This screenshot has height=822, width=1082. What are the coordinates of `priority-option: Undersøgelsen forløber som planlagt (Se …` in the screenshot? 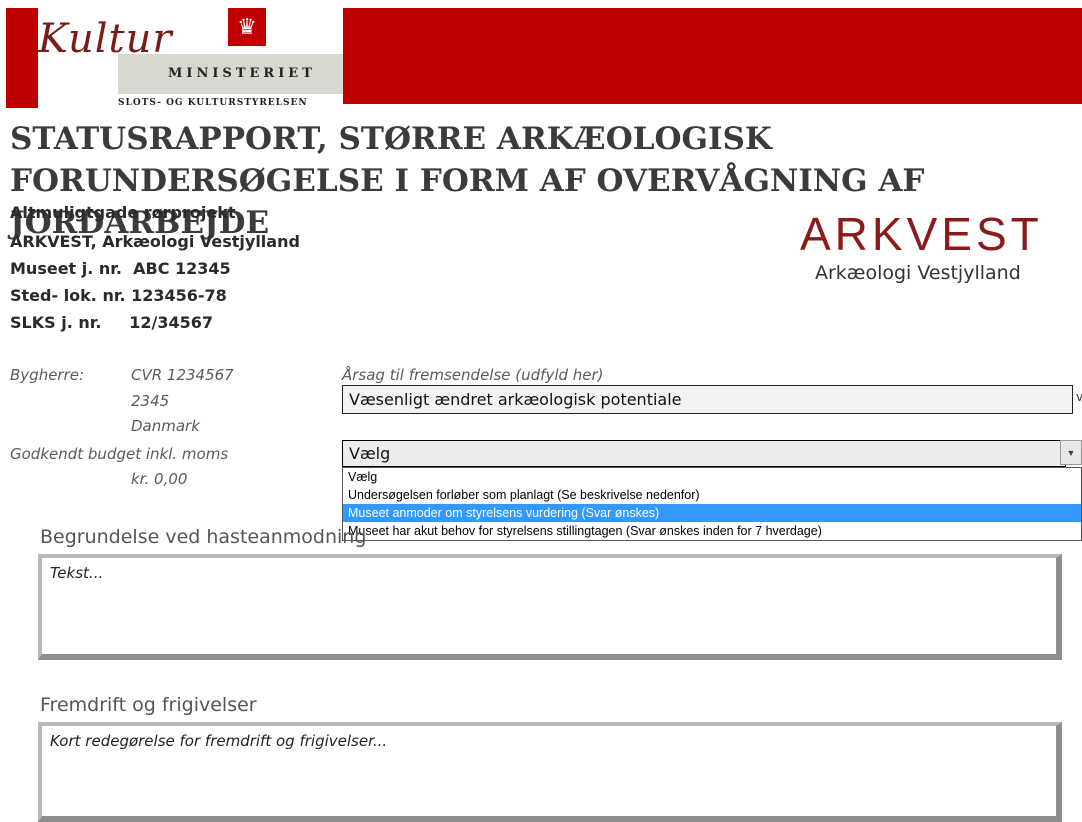 It's located at (712, 495).